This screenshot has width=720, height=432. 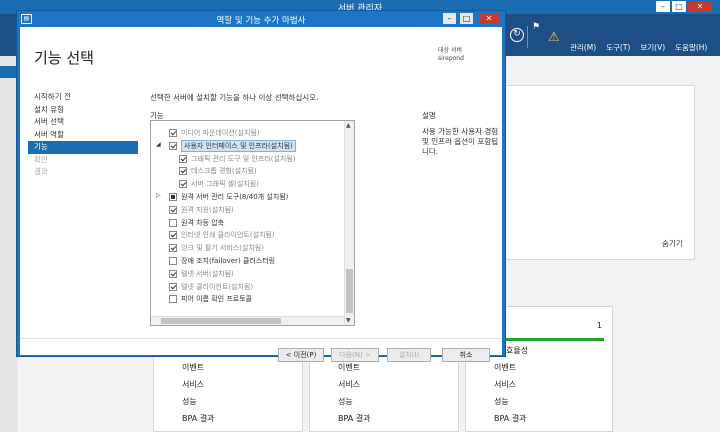 I want to click on wizard-step: 설치 유형, so click(x=83, y=110).